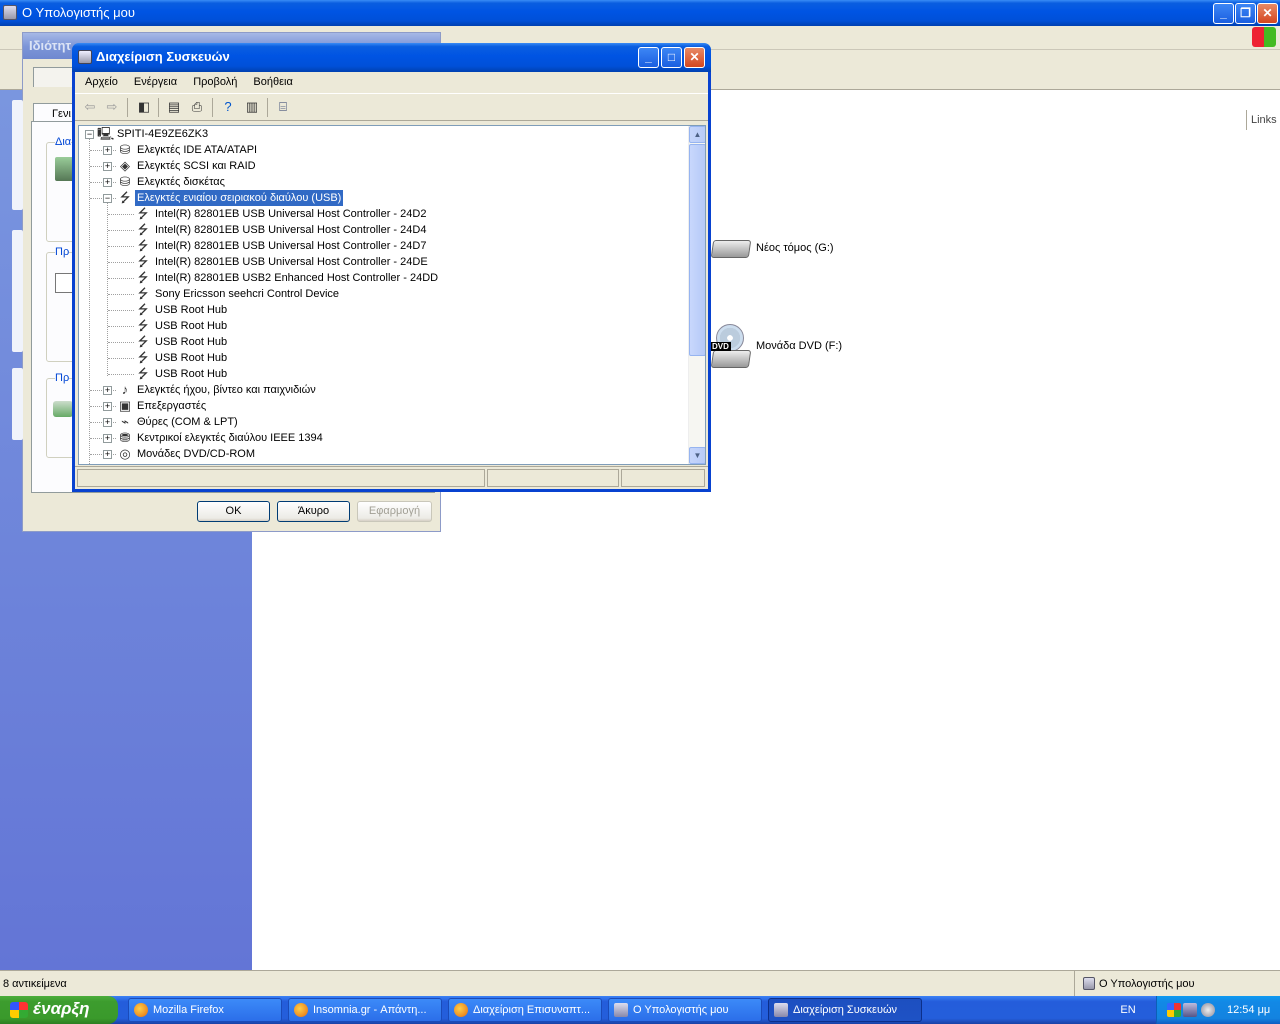  Describe the element at coordinates (196, 166) in the screenshot. I see `category-label: Ελεγκτές SCSI και RAID` at that location.